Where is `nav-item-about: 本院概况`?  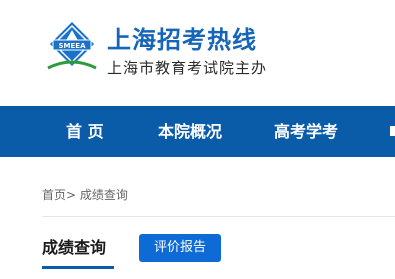 nav-item-about: 本院概况 is located at coordinates (190, 131).